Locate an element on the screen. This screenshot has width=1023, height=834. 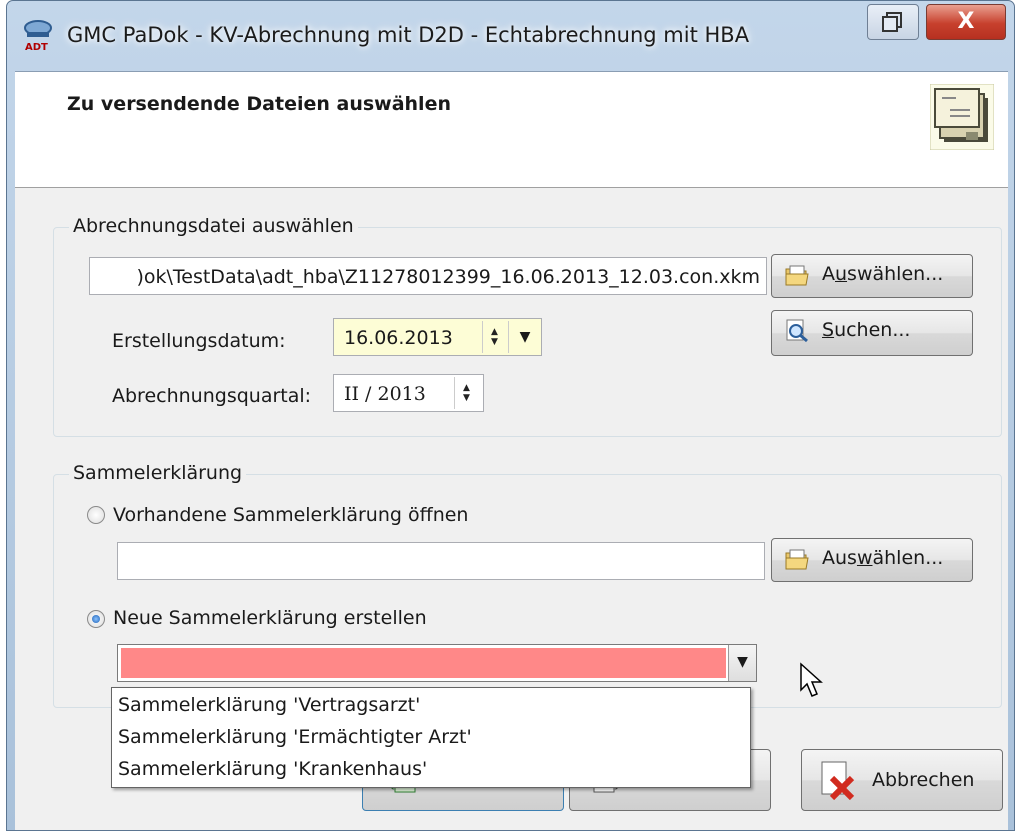
page-title: Zu versendende Dateien auswählen is located at coordinates (259, 104).